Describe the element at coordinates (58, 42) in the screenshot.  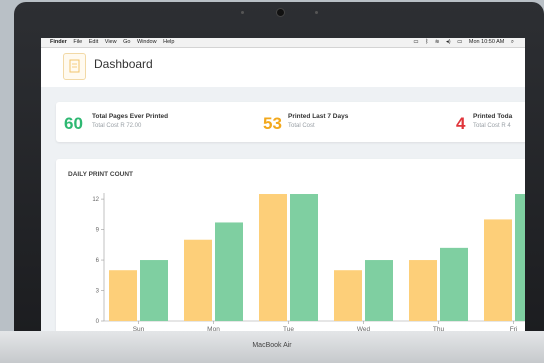
I see `menu-finder: Finder` at that location.